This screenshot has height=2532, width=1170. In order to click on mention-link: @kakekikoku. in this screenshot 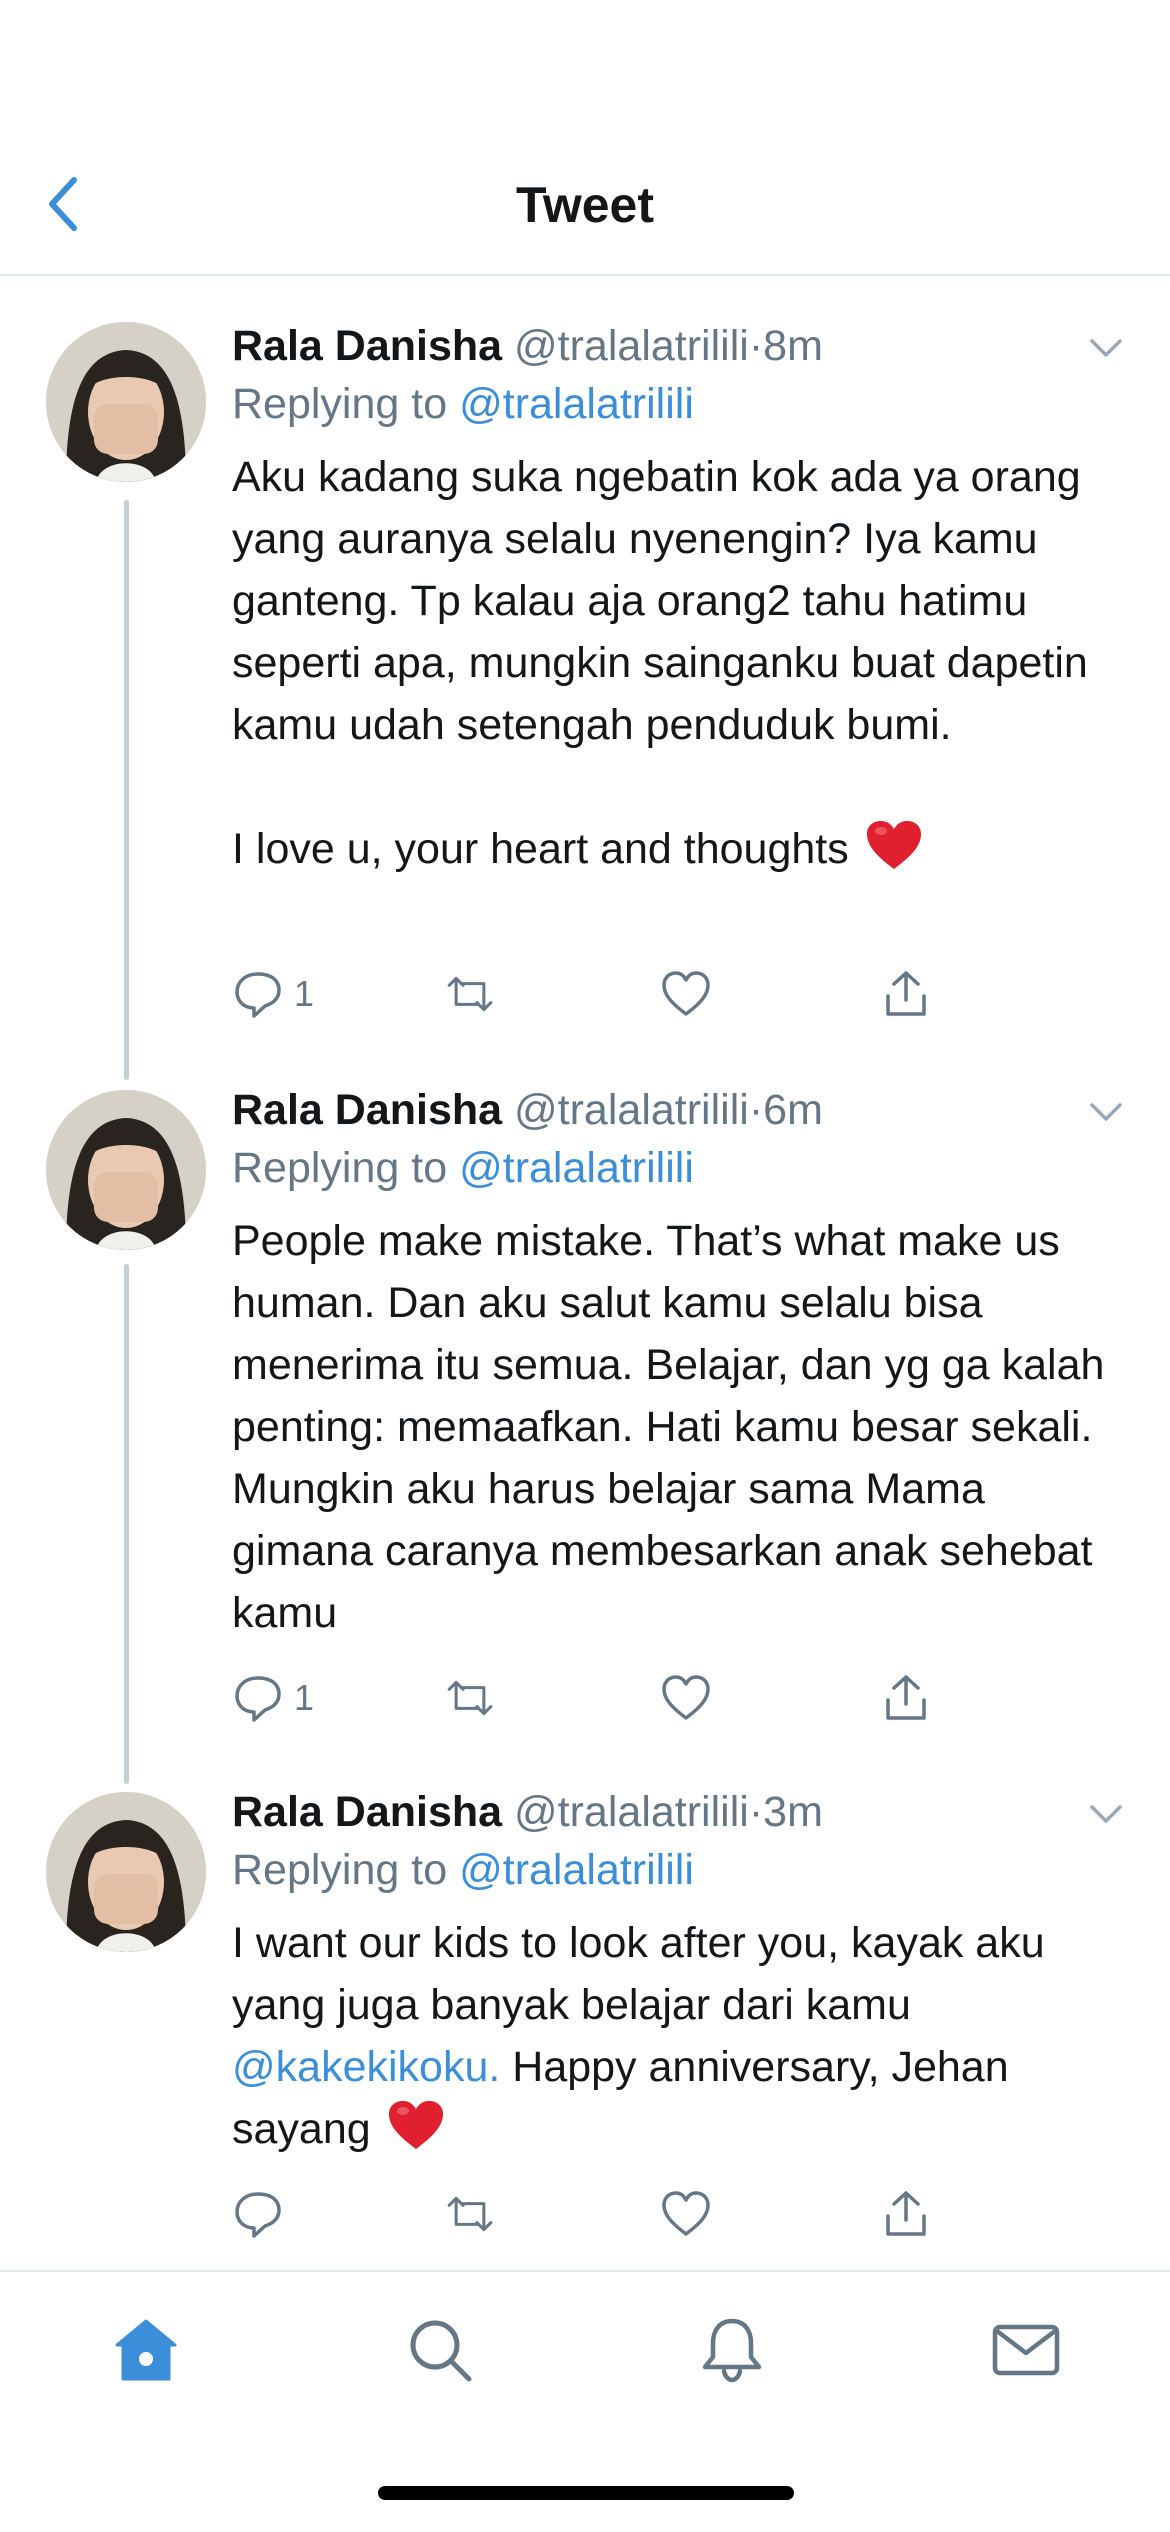, I will do `click(366, 2067)`.